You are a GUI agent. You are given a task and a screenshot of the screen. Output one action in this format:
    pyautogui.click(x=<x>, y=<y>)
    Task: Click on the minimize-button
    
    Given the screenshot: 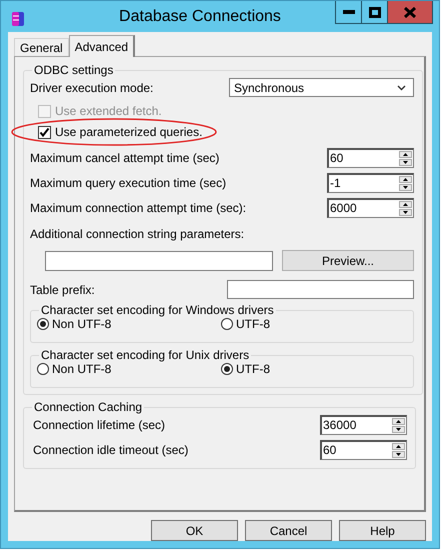 What is the action you would take?
    pyautogui.click(x=348, y=12)
    